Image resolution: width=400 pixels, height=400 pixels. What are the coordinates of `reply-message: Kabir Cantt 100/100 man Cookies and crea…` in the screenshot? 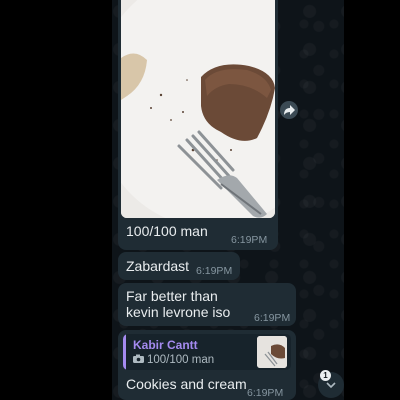 It's located at (207, 365).